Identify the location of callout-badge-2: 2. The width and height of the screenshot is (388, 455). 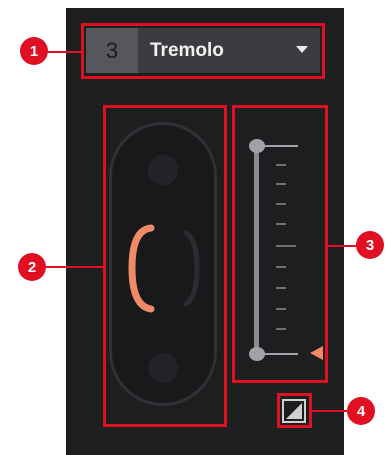
(32, 267).